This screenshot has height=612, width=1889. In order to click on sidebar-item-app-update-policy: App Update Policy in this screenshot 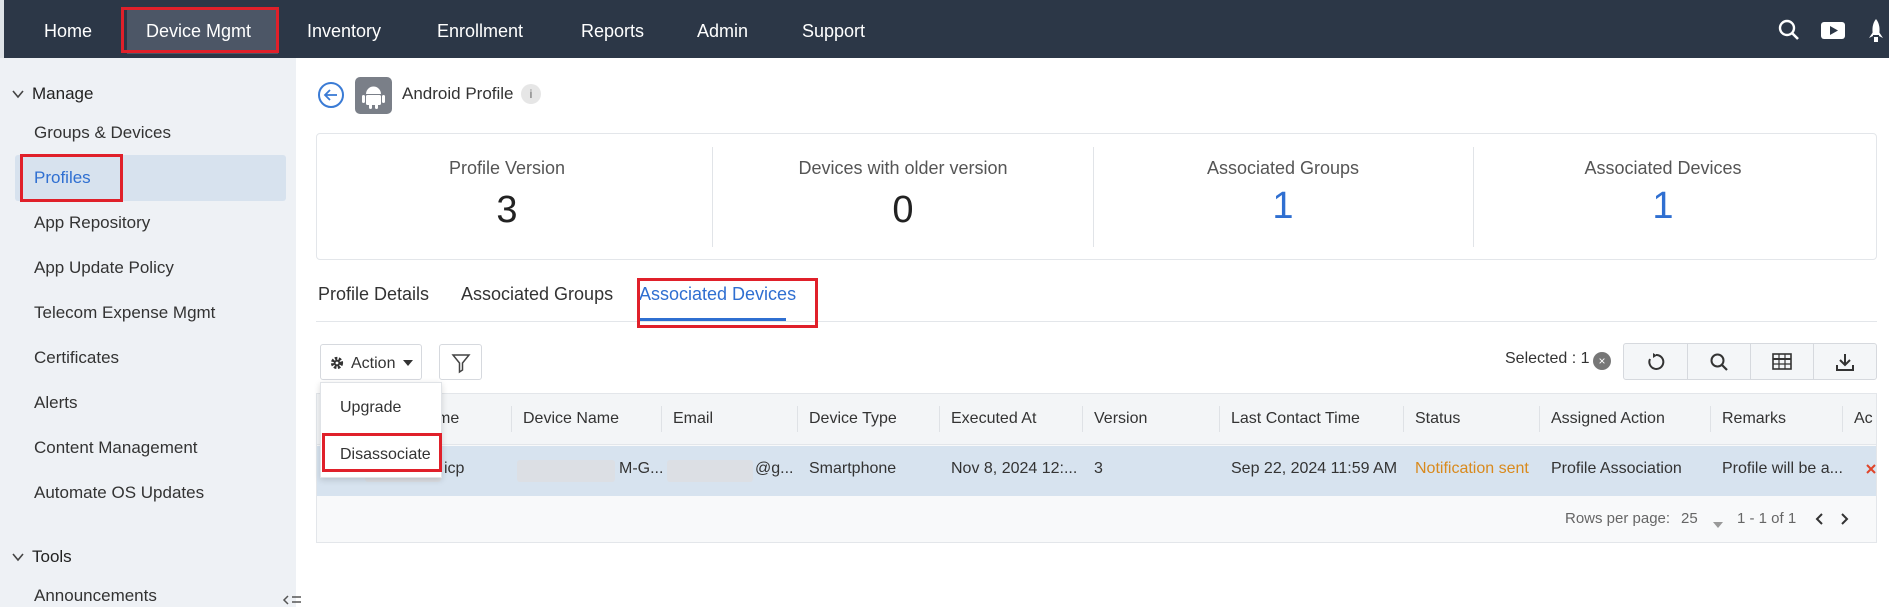, I will do `click(104, 268)`.